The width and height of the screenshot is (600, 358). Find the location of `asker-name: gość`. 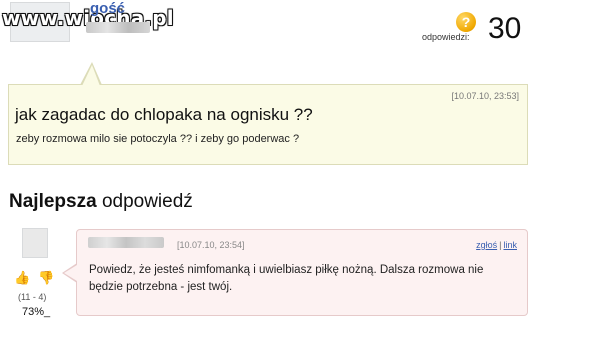

asker-name: gość is located at coordinates (107, 8).